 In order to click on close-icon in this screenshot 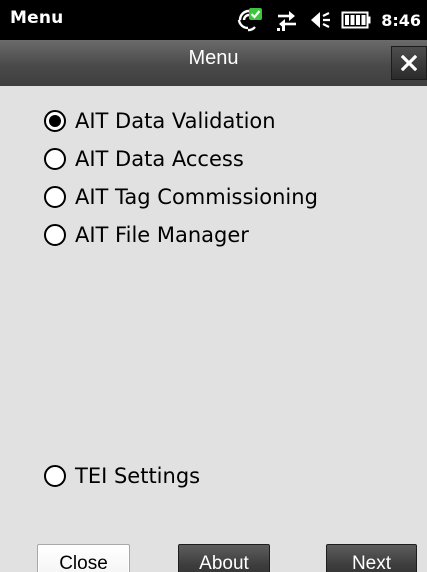, I will do `click(409, 63)`.